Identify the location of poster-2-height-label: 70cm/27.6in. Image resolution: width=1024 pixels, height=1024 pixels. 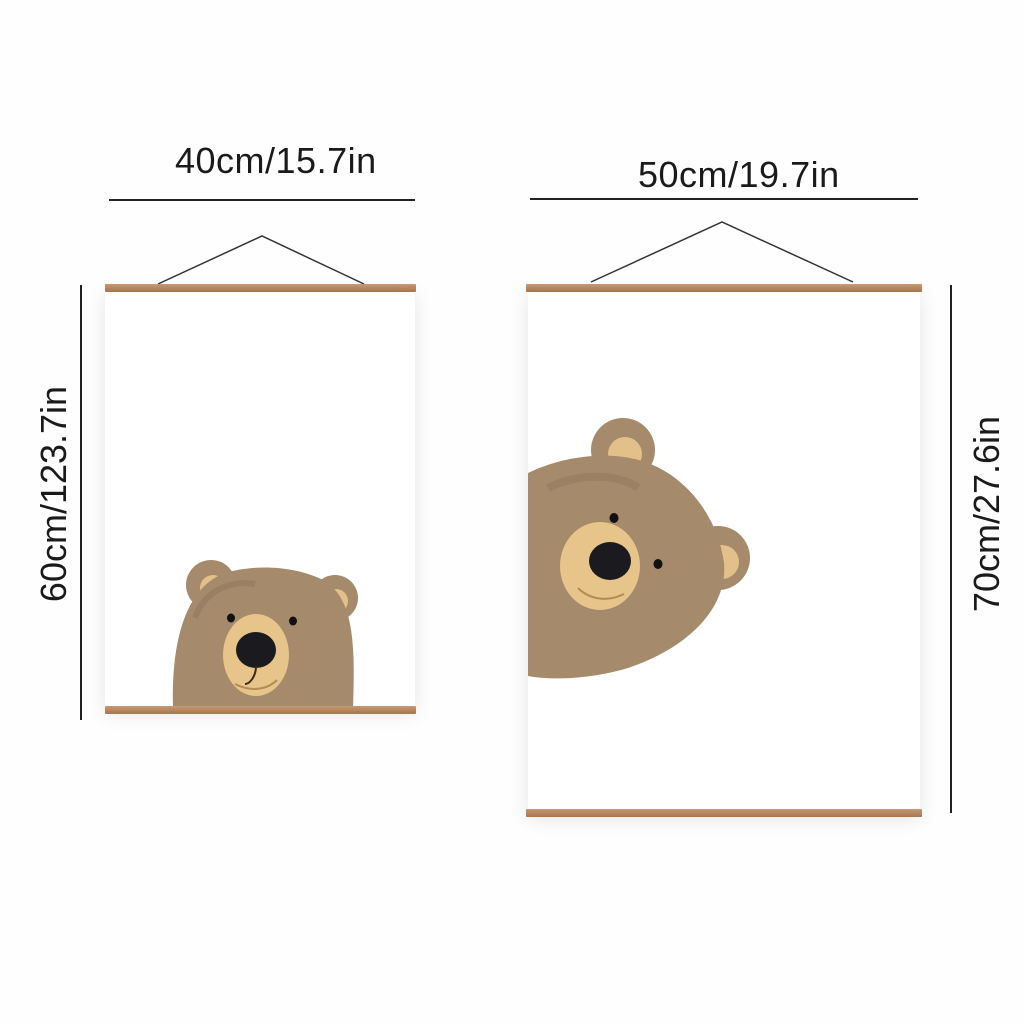
(986, 514).